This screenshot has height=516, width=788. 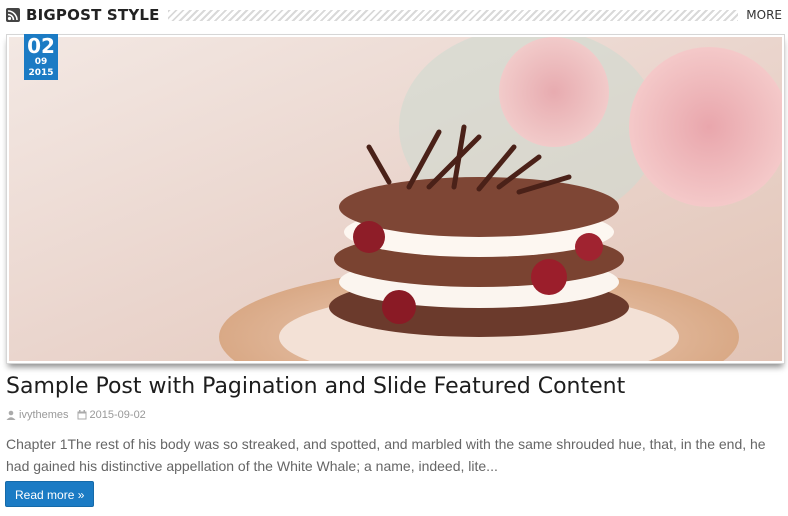 I want to click on date-badge: 02 09 2015, so click(x=41, y=57).